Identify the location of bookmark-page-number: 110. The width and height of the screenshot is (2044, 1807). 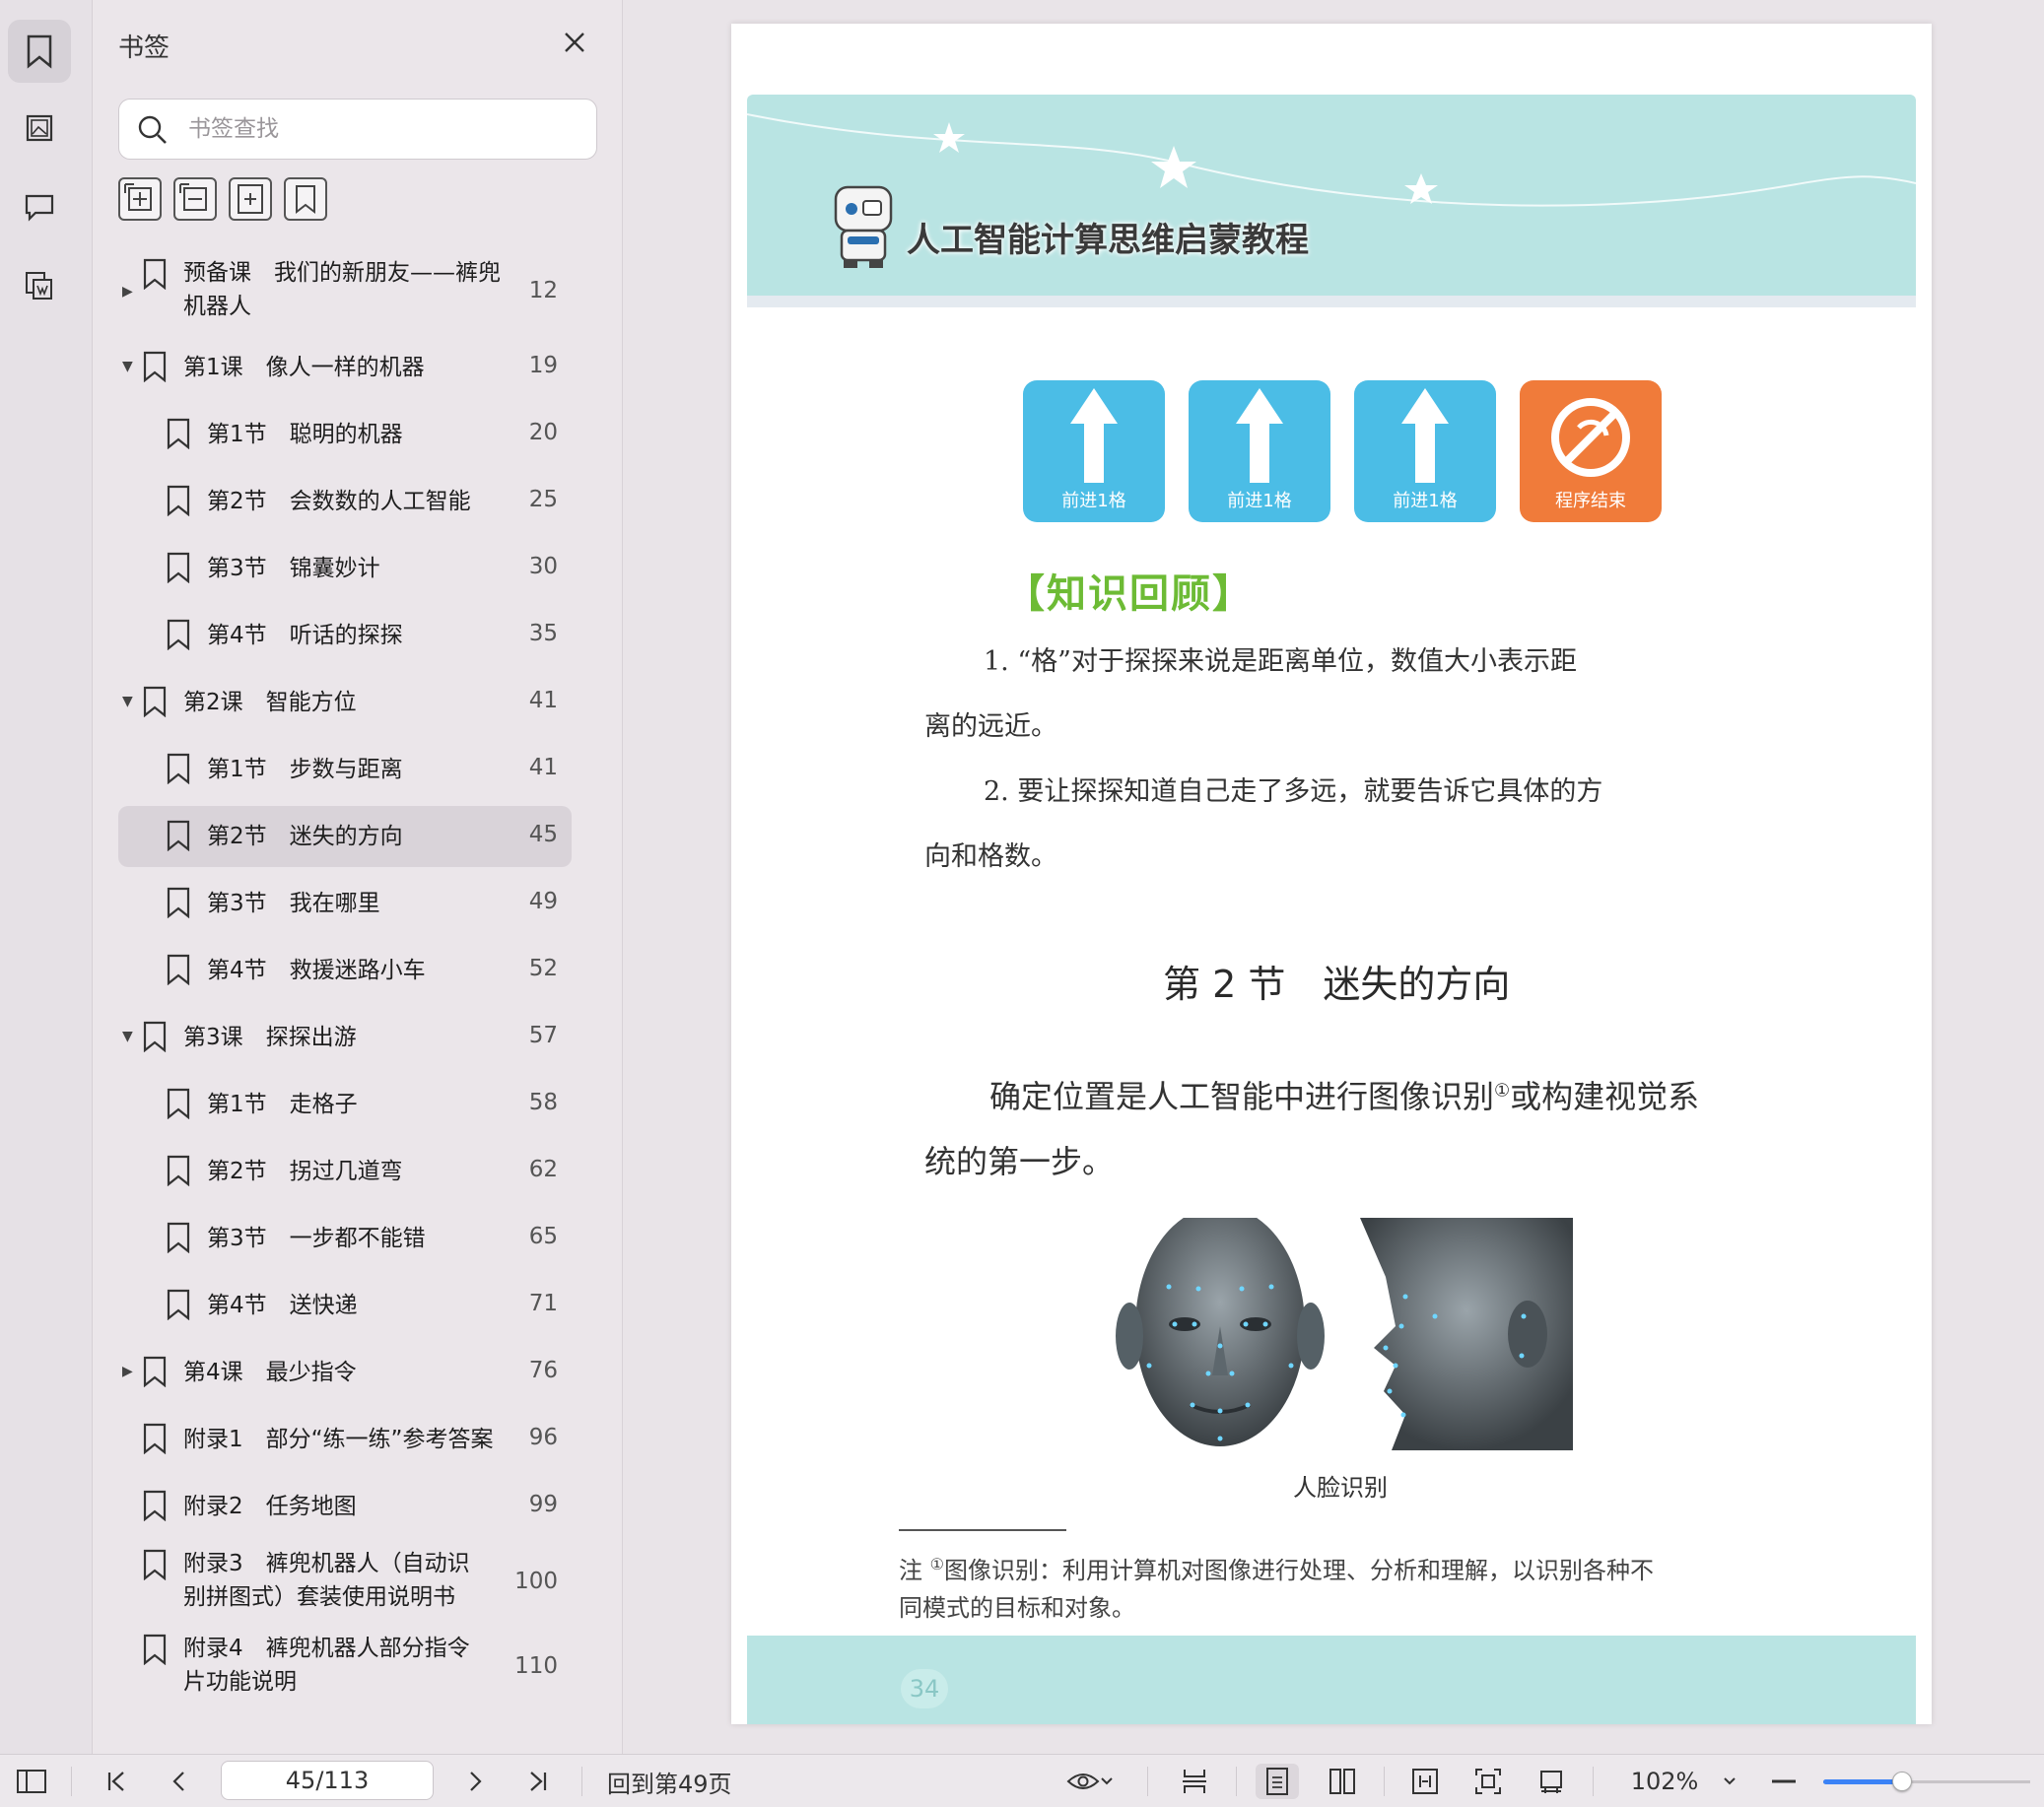
(536, 1666).